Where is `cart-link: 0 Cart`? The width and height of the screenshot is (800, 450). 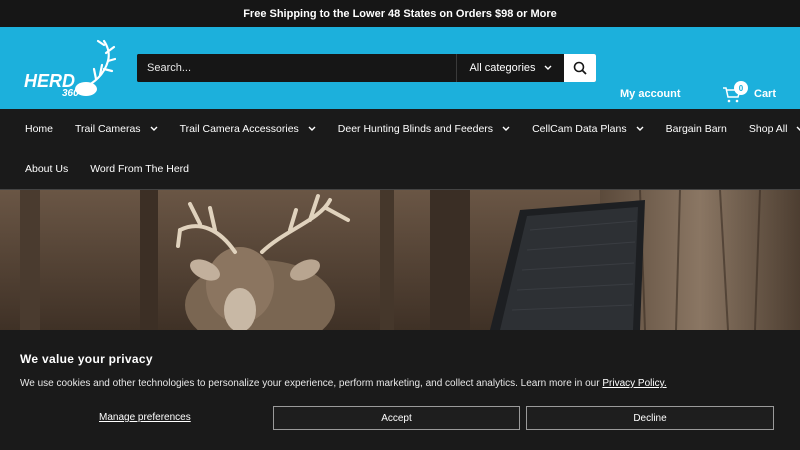
cart-link: 0 Cart is located at coordinates (749, 92).